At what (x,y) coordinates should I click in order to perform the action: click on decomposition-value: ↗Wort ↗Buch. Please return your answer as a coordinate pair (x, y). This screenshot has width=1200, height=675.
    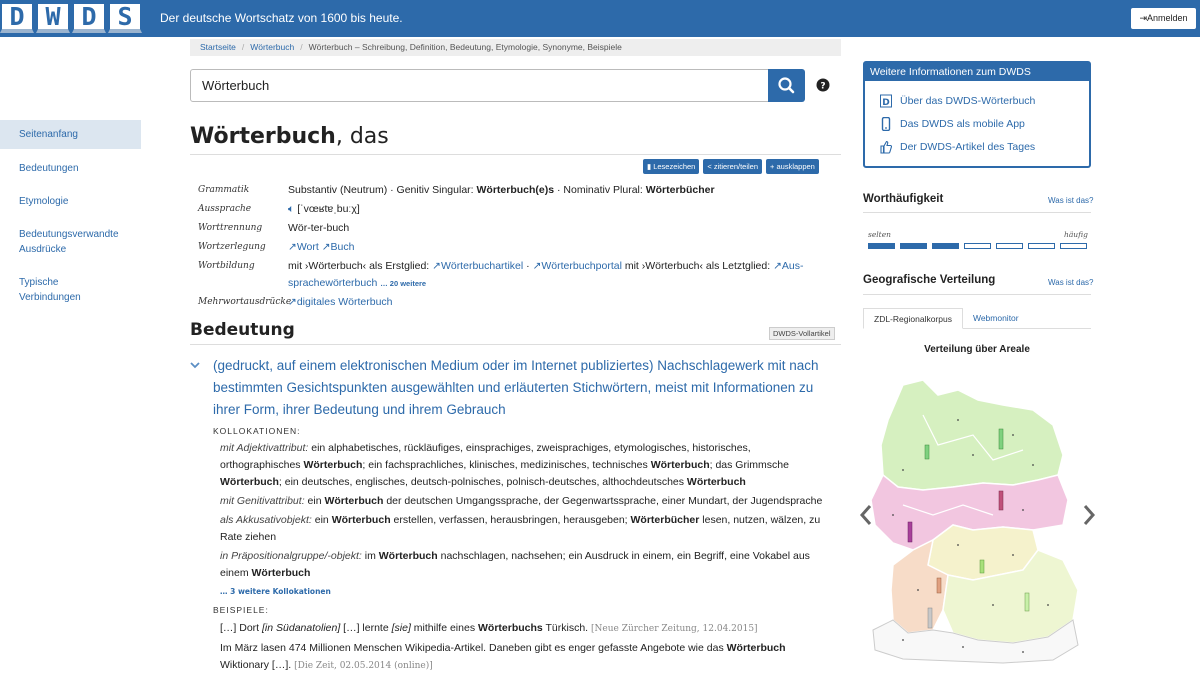
    Looking at the image, I should click on (563, 247).